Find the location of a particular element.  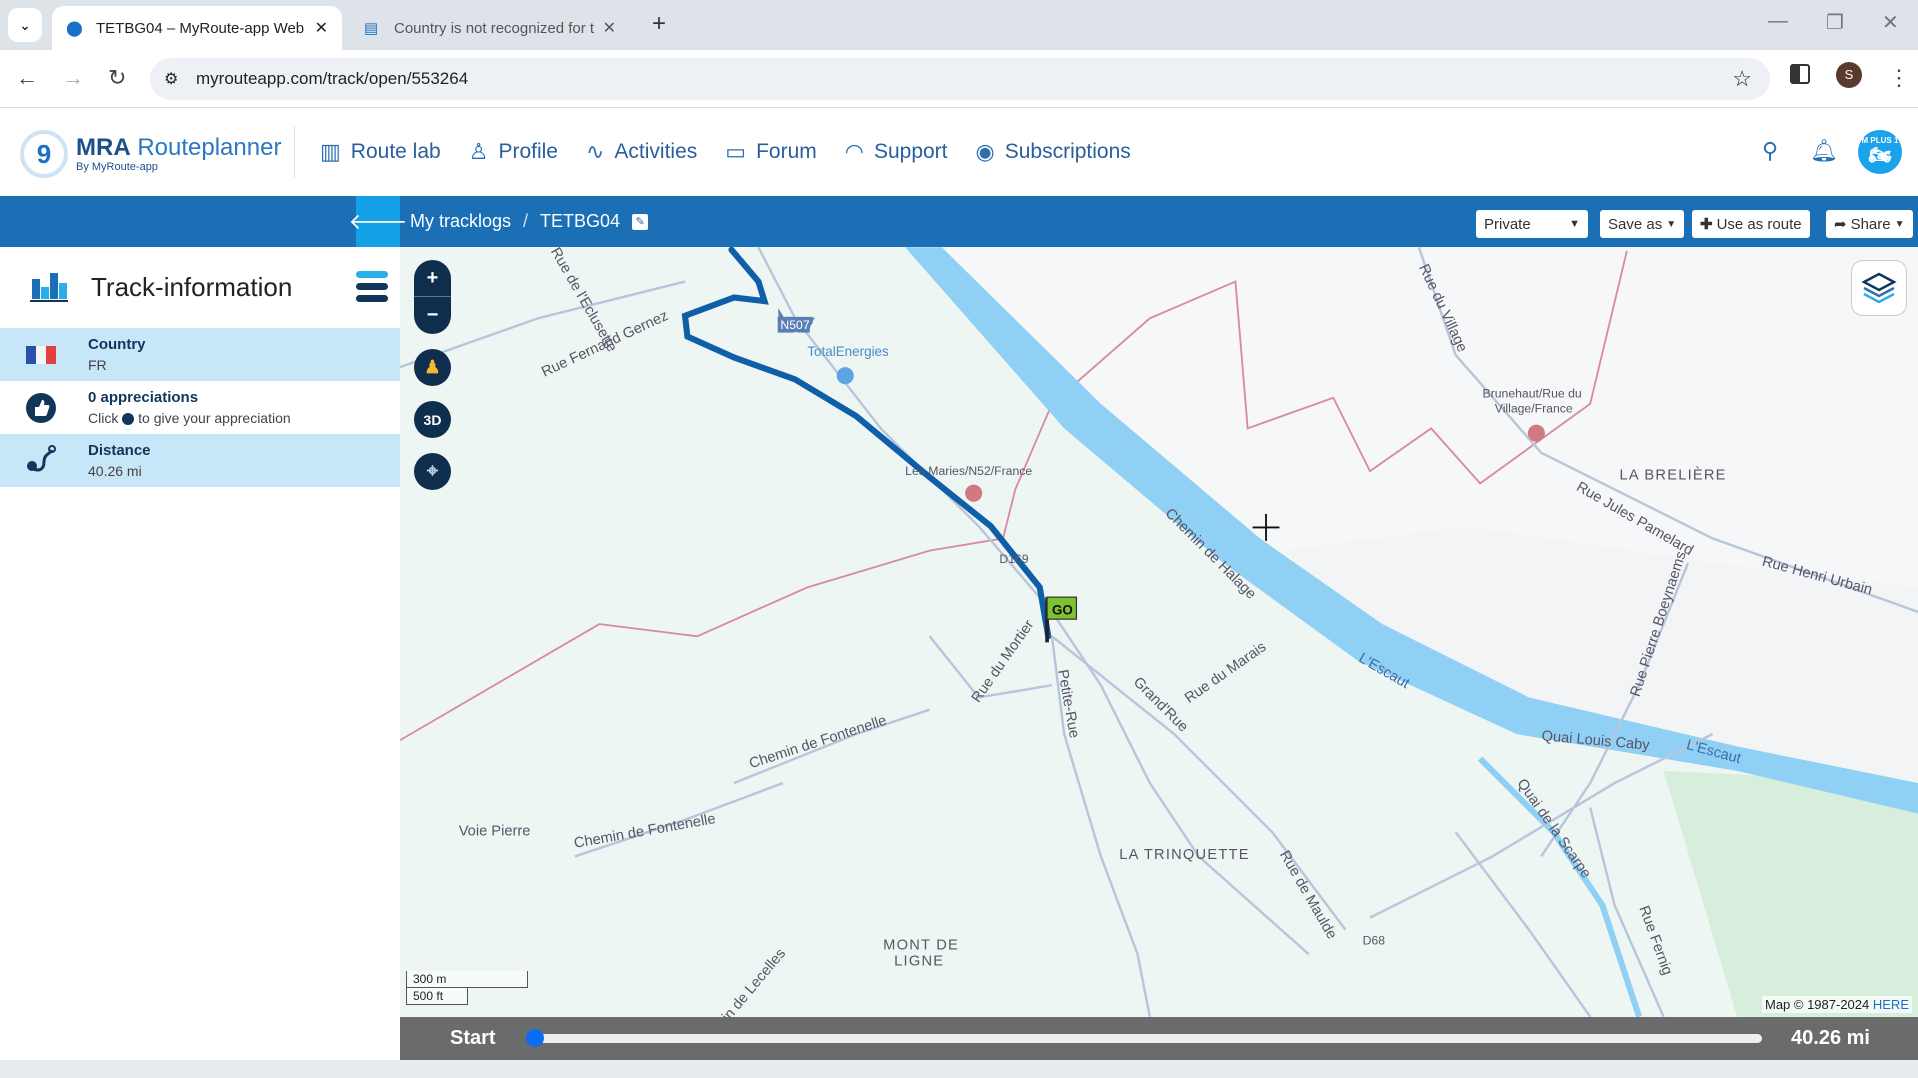

book-icon: ▥ is located at coordinates (330, 151).